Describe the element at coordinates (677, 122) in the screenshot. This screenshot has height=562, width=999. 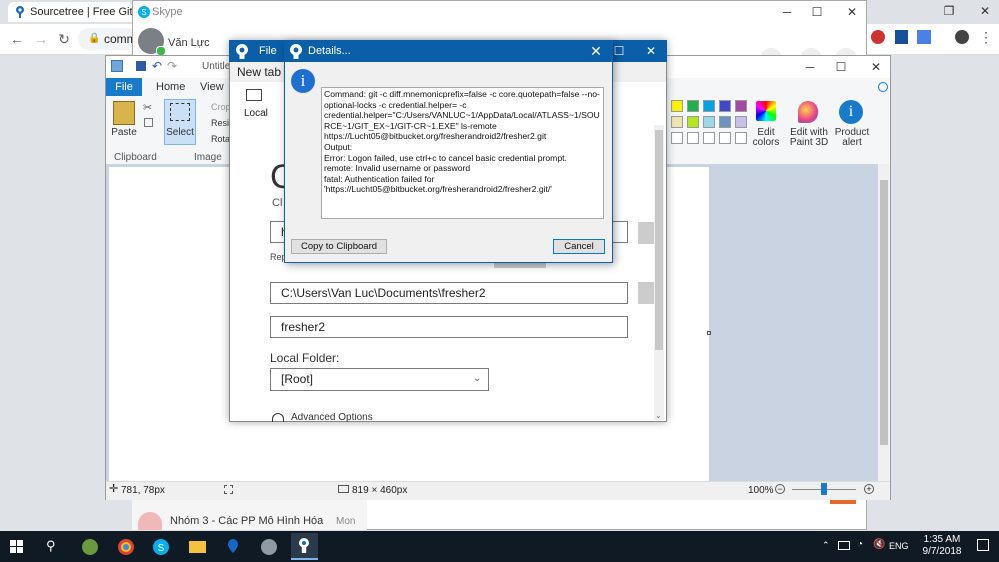
I see `color-swatch-light-yellow` at that location.